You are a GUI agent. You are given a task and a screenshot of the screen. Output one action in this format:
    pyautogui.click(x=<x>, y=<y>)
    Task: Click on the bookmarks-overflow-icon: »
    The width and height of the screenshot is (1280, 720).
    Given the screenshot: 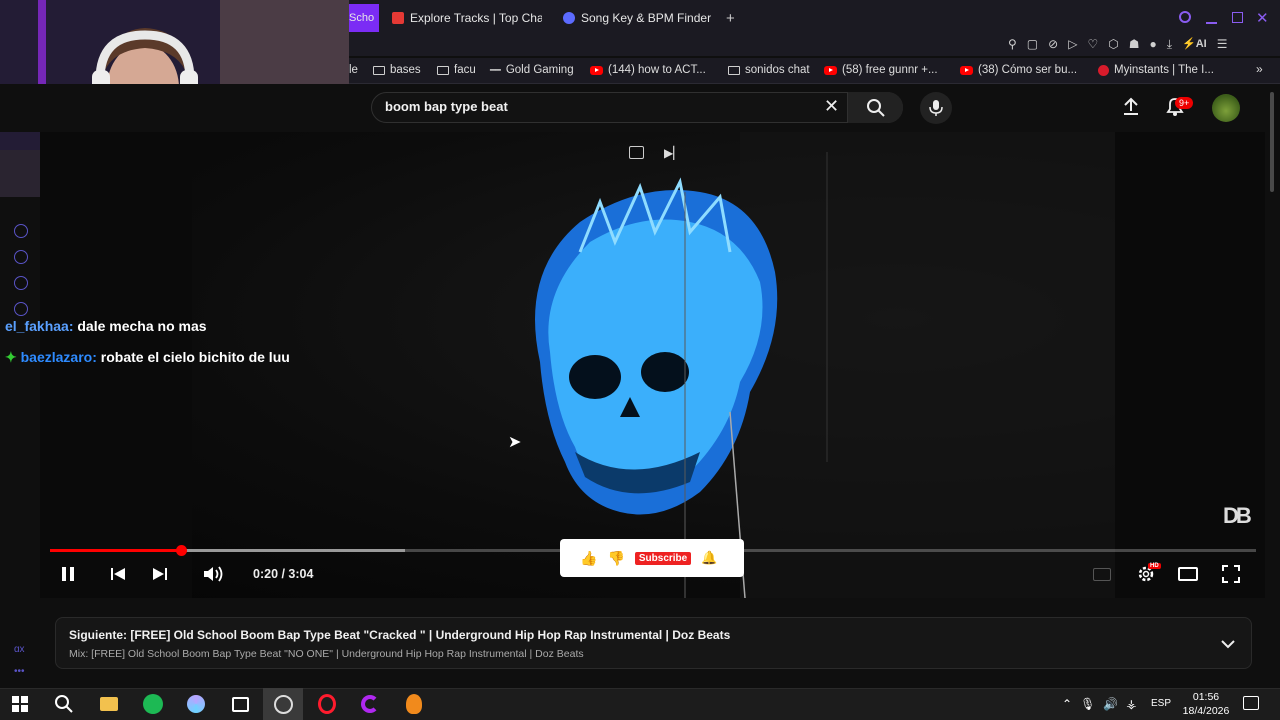 What is the action you would take?
    pyautogui.click(x=1259, y=69)
    